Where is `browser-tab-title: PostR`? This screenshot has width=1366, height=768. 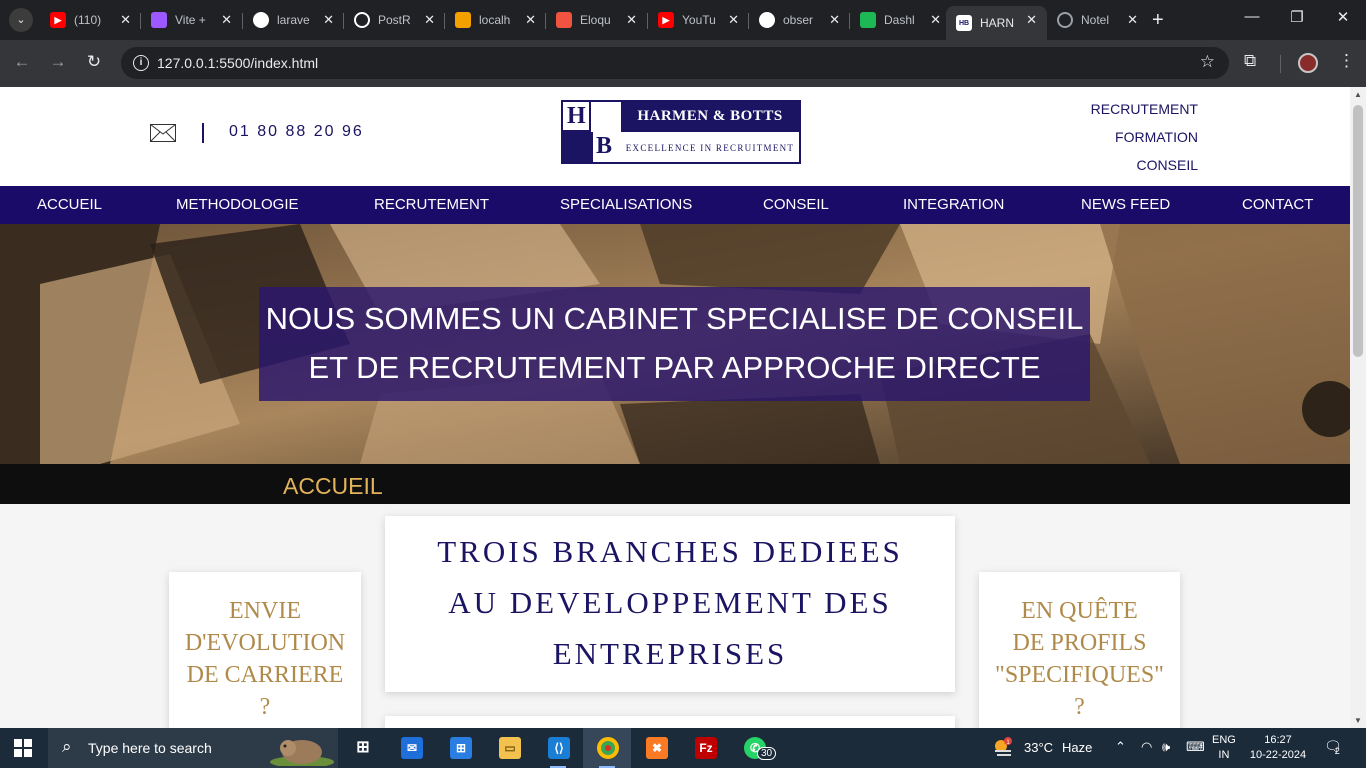
browser-tab-title: PostR is located at coordinates (394, 20).